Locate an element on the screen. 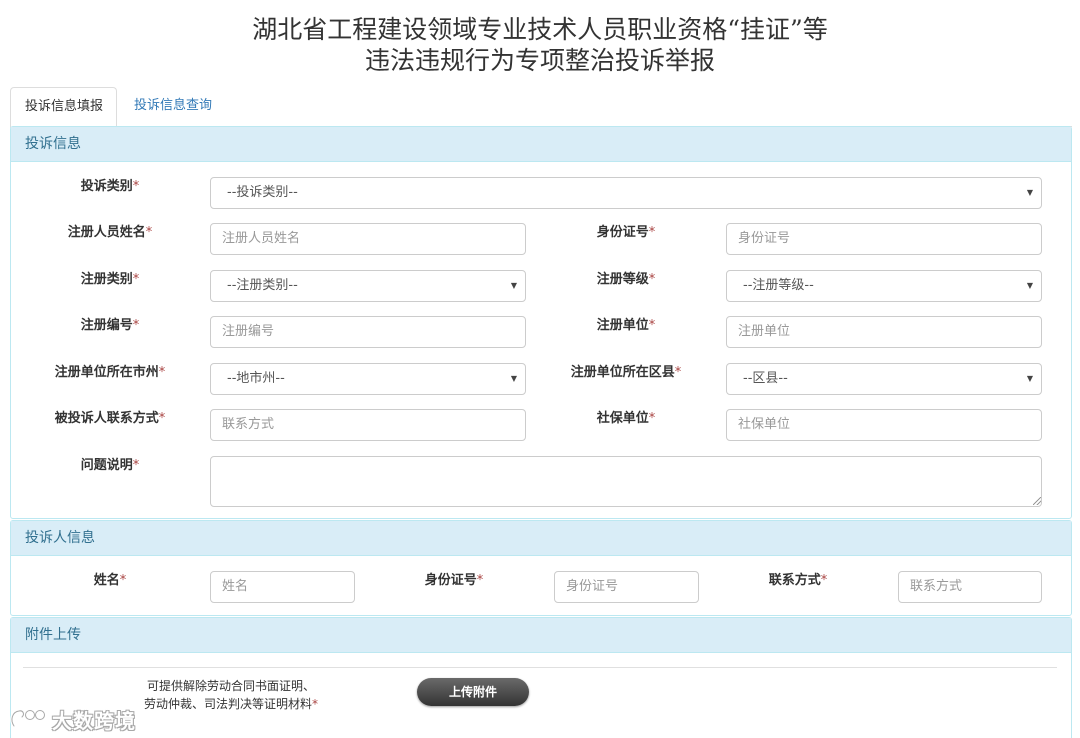 This screenshot has height=738, width=1080. resize-grip-icon is located at coordinates (1037, 501).